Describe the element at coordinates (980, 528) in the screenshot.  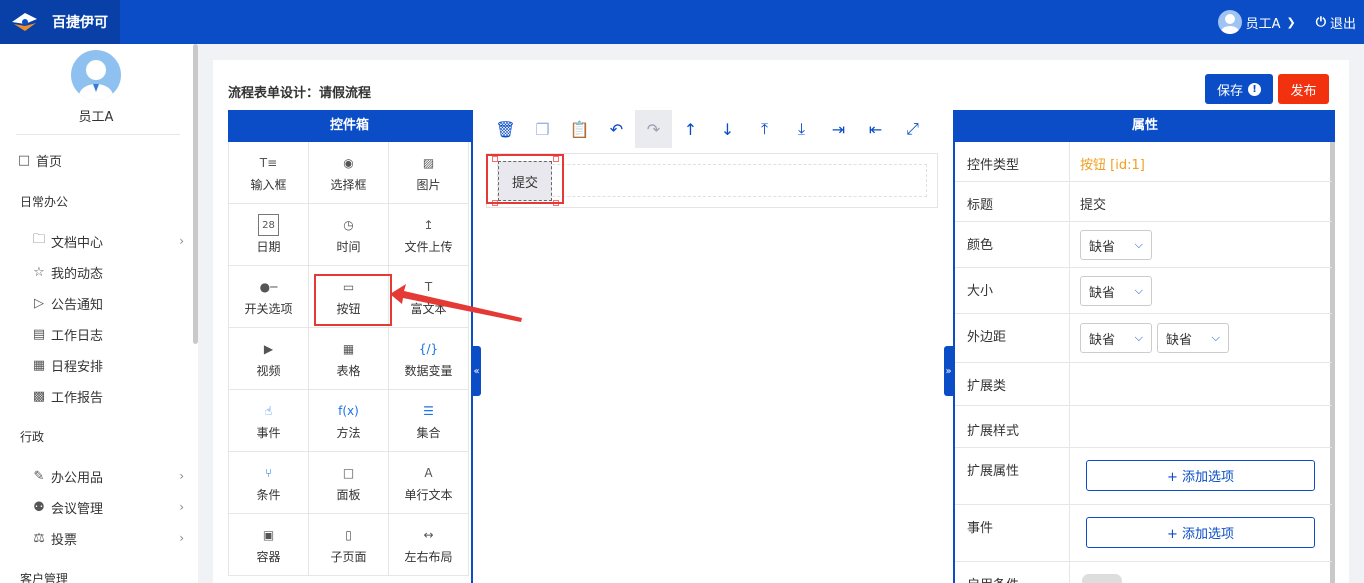
I see `prop-label: 事件` at that location.